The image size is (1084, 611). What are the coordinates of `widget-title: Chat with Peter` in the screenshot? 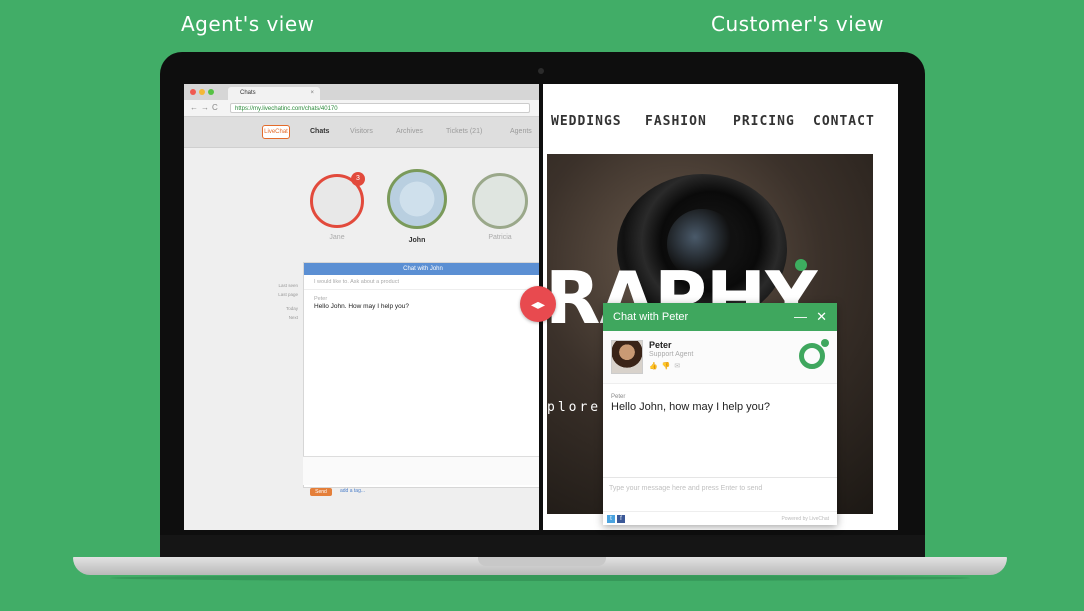 It's located at (651, 317).